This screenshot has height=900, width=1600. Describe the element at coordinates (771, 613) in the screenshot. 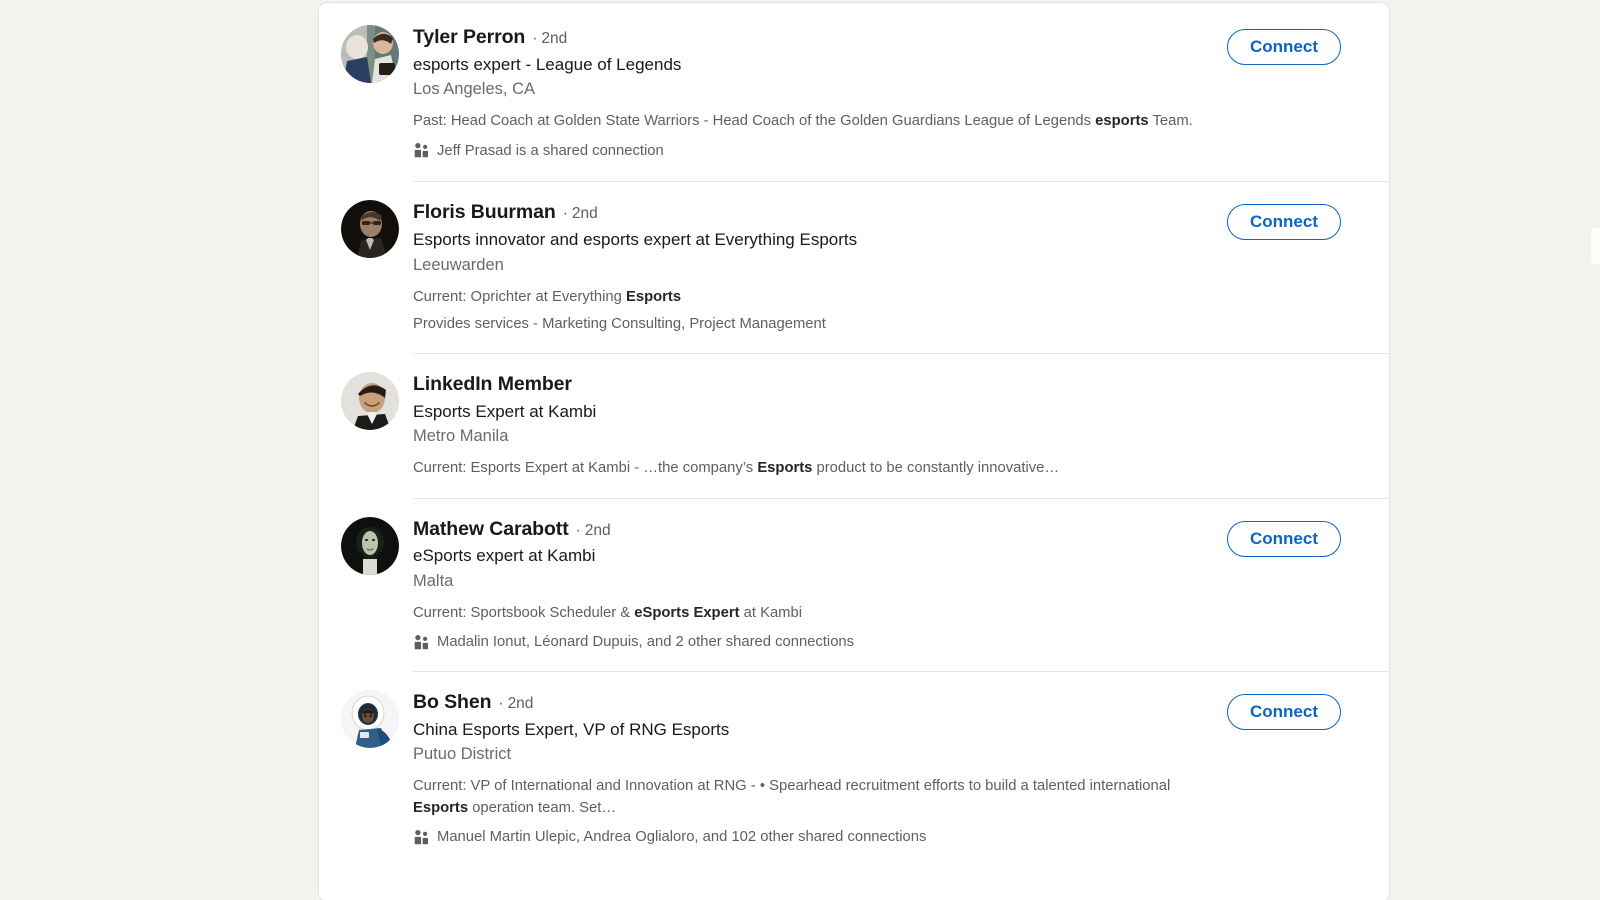

I see `snippet-suffix: at Kambi` at that location.